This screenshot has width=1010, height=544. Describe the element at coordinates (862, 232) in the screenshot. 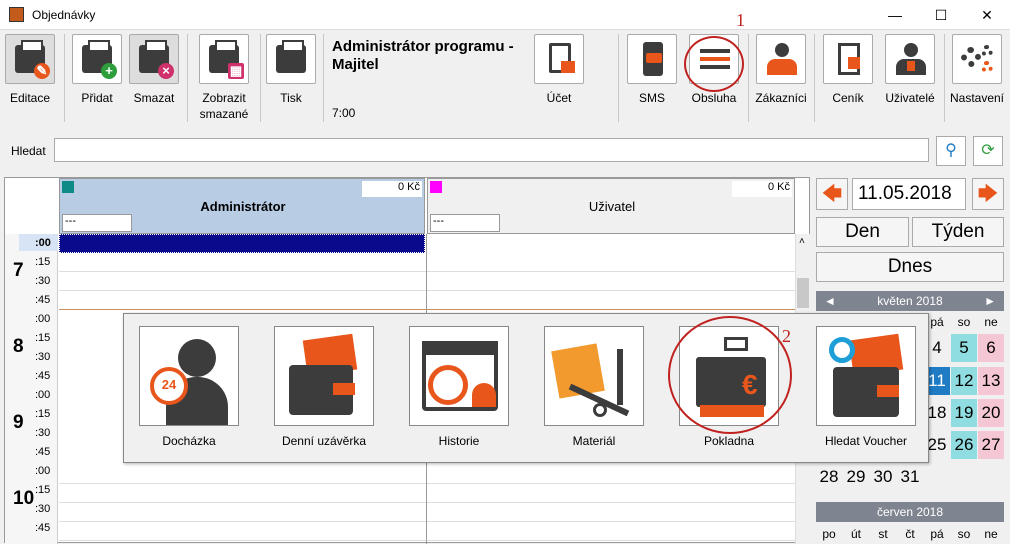

I see `day-view-button: Den` at that location.